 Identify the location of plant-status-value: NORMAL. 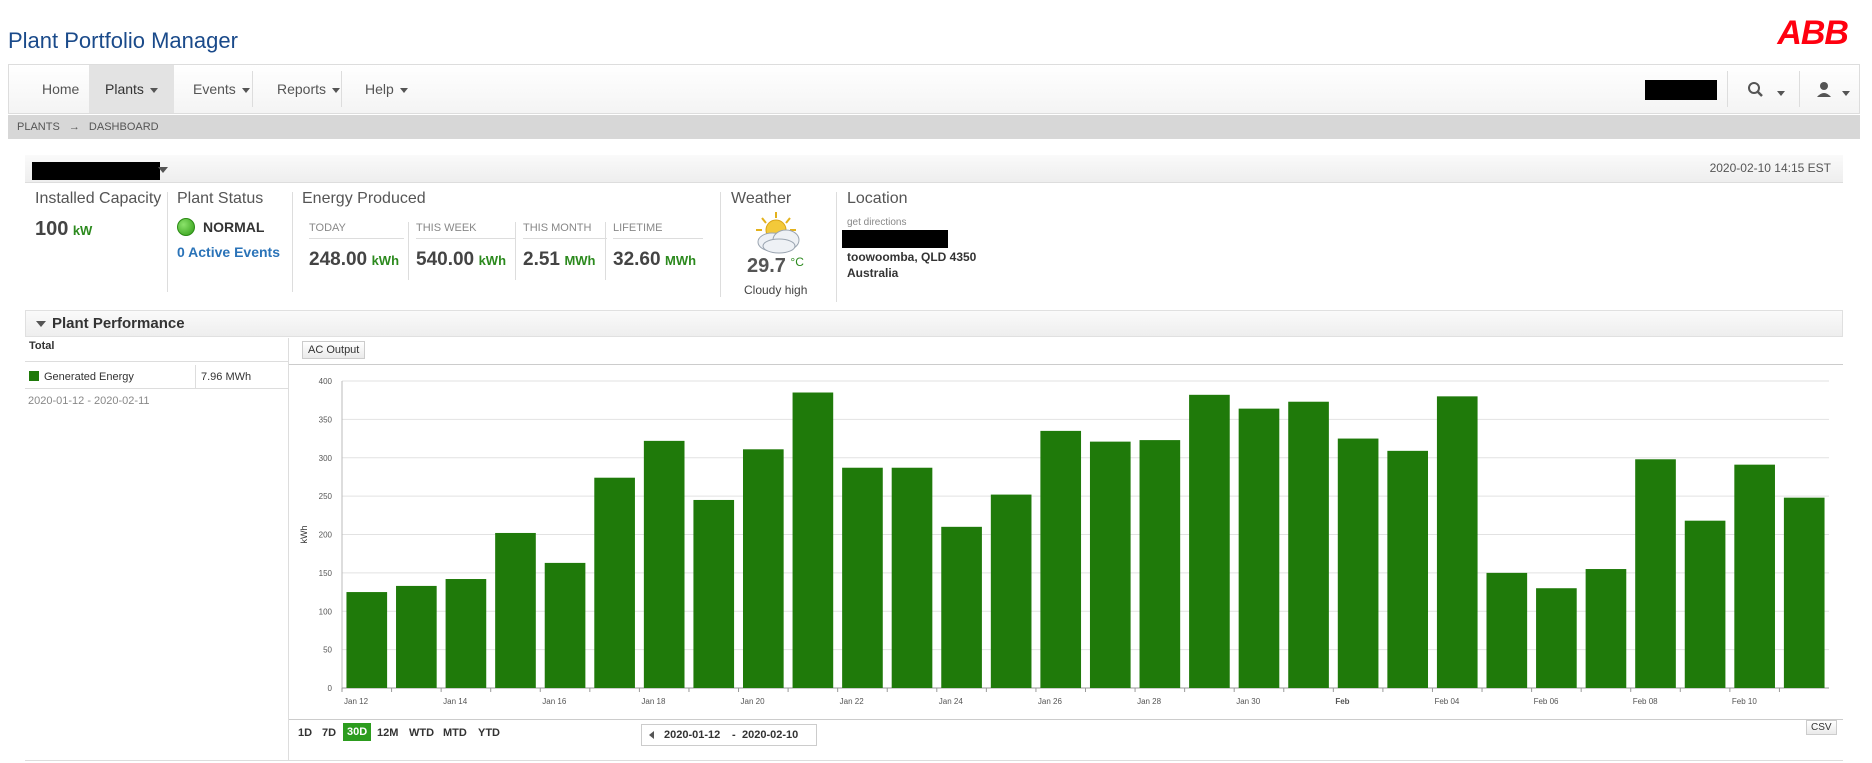
(234, 227).